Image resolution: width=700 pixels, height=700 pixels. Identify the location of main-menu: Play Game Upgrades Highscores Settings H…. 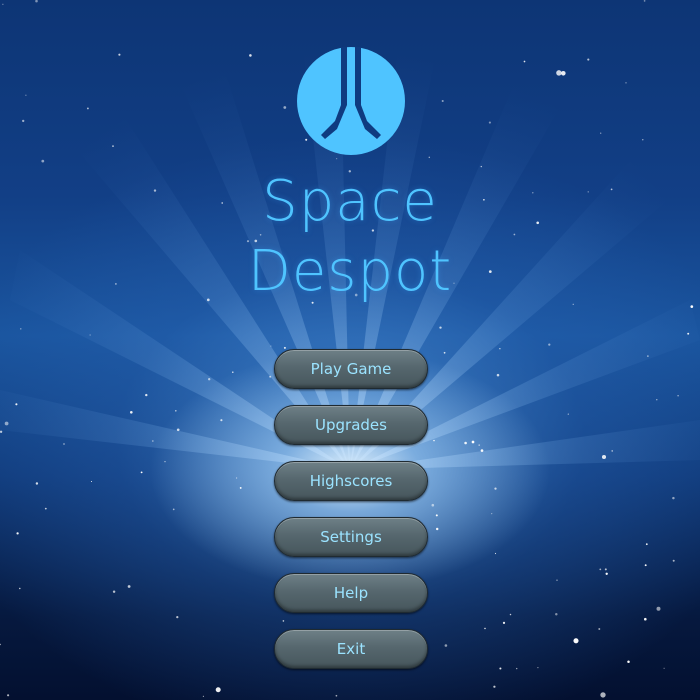
(351, 517).